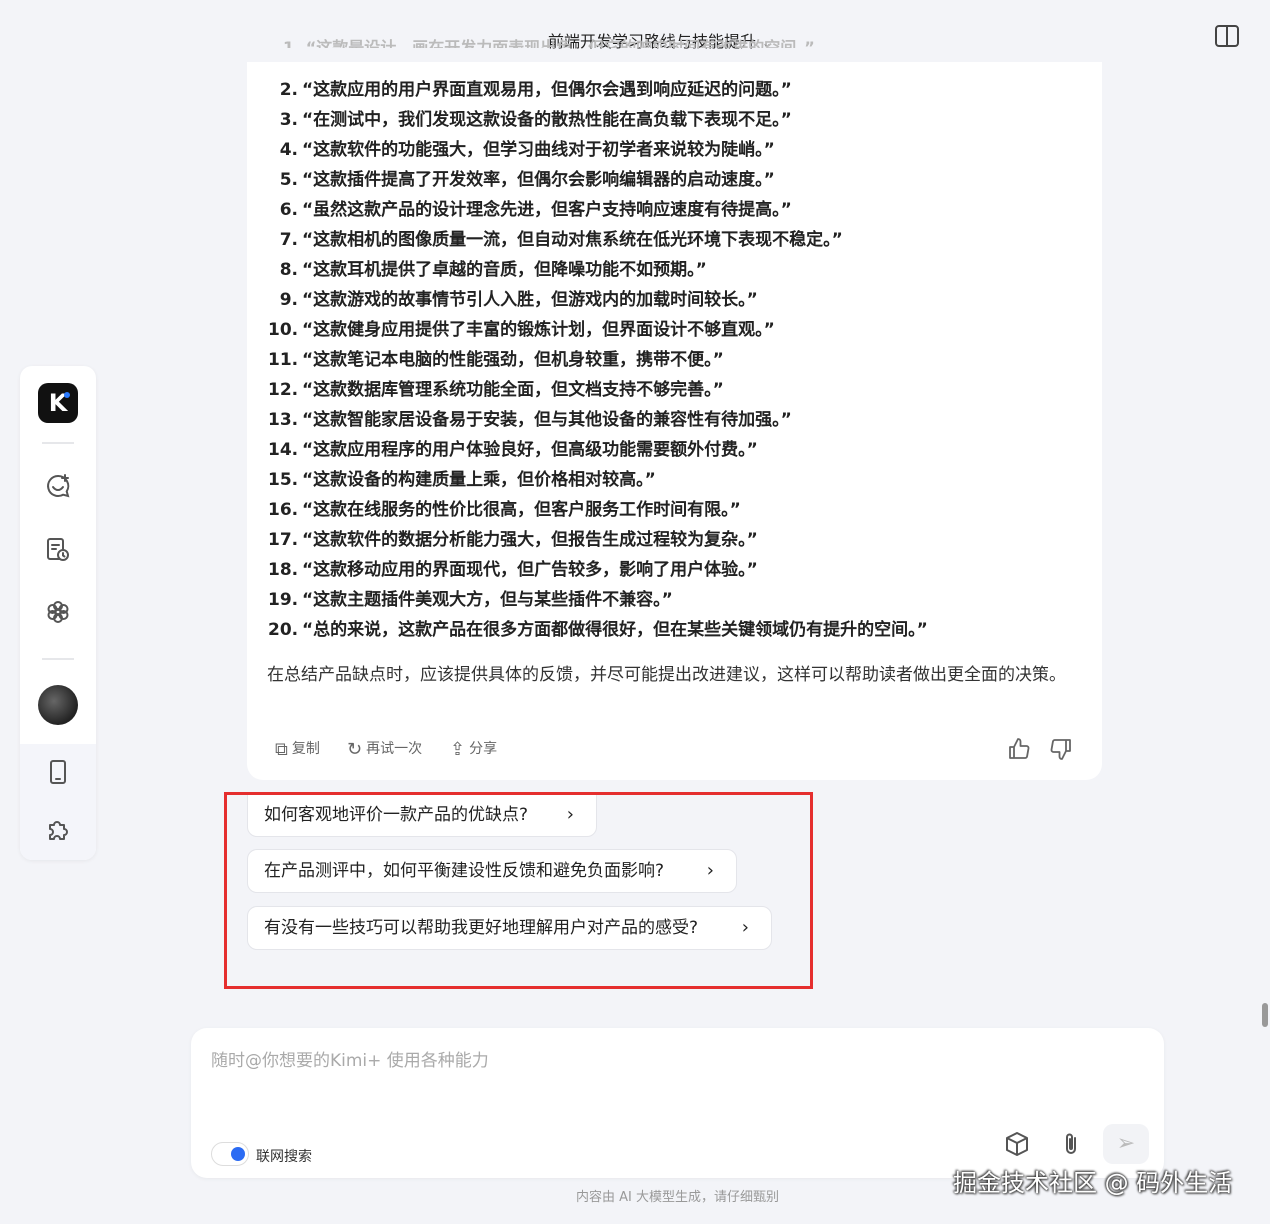  Describe the element at coordinates (284, 1157) in the screenshot. I see `web-search-label: 联网搜索` at that location.